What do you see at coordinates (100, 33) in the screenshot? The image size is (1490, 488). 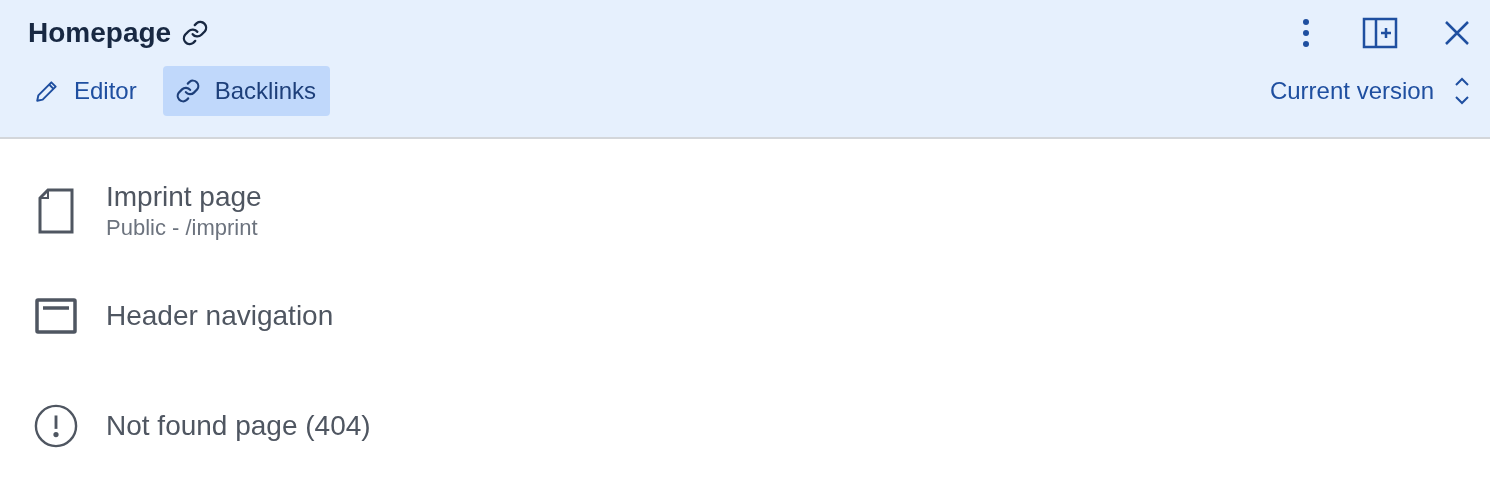 I see `page-title: Homepage` at bounding box center [100, 33].